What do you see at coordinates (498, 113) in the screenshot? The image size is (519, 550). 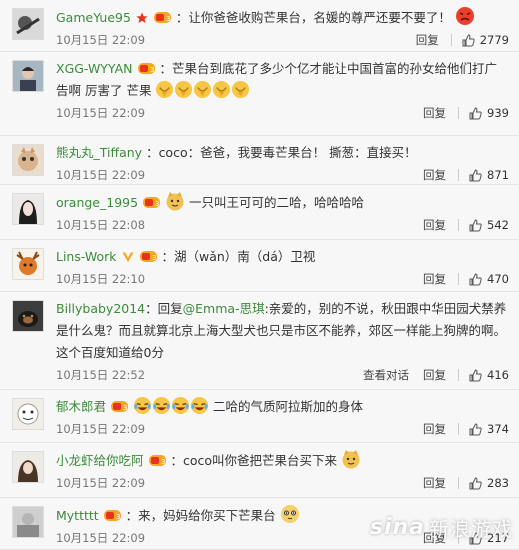 I see `like-count: 939` at bounding box center [498, 113].